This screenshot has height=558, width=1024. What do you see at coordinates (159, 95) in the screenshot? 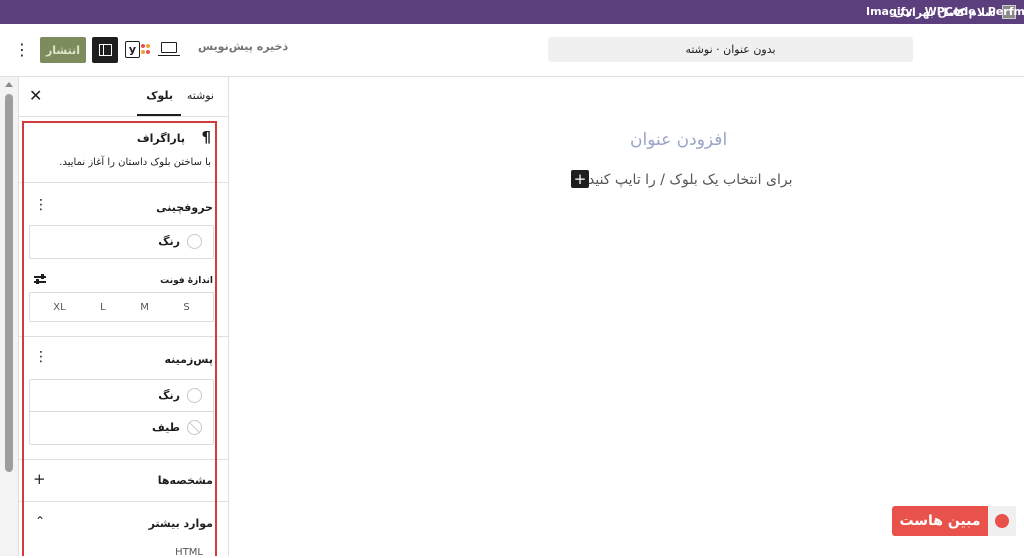
I see `tab-block: بلوک` at bounding box center [159, 95].